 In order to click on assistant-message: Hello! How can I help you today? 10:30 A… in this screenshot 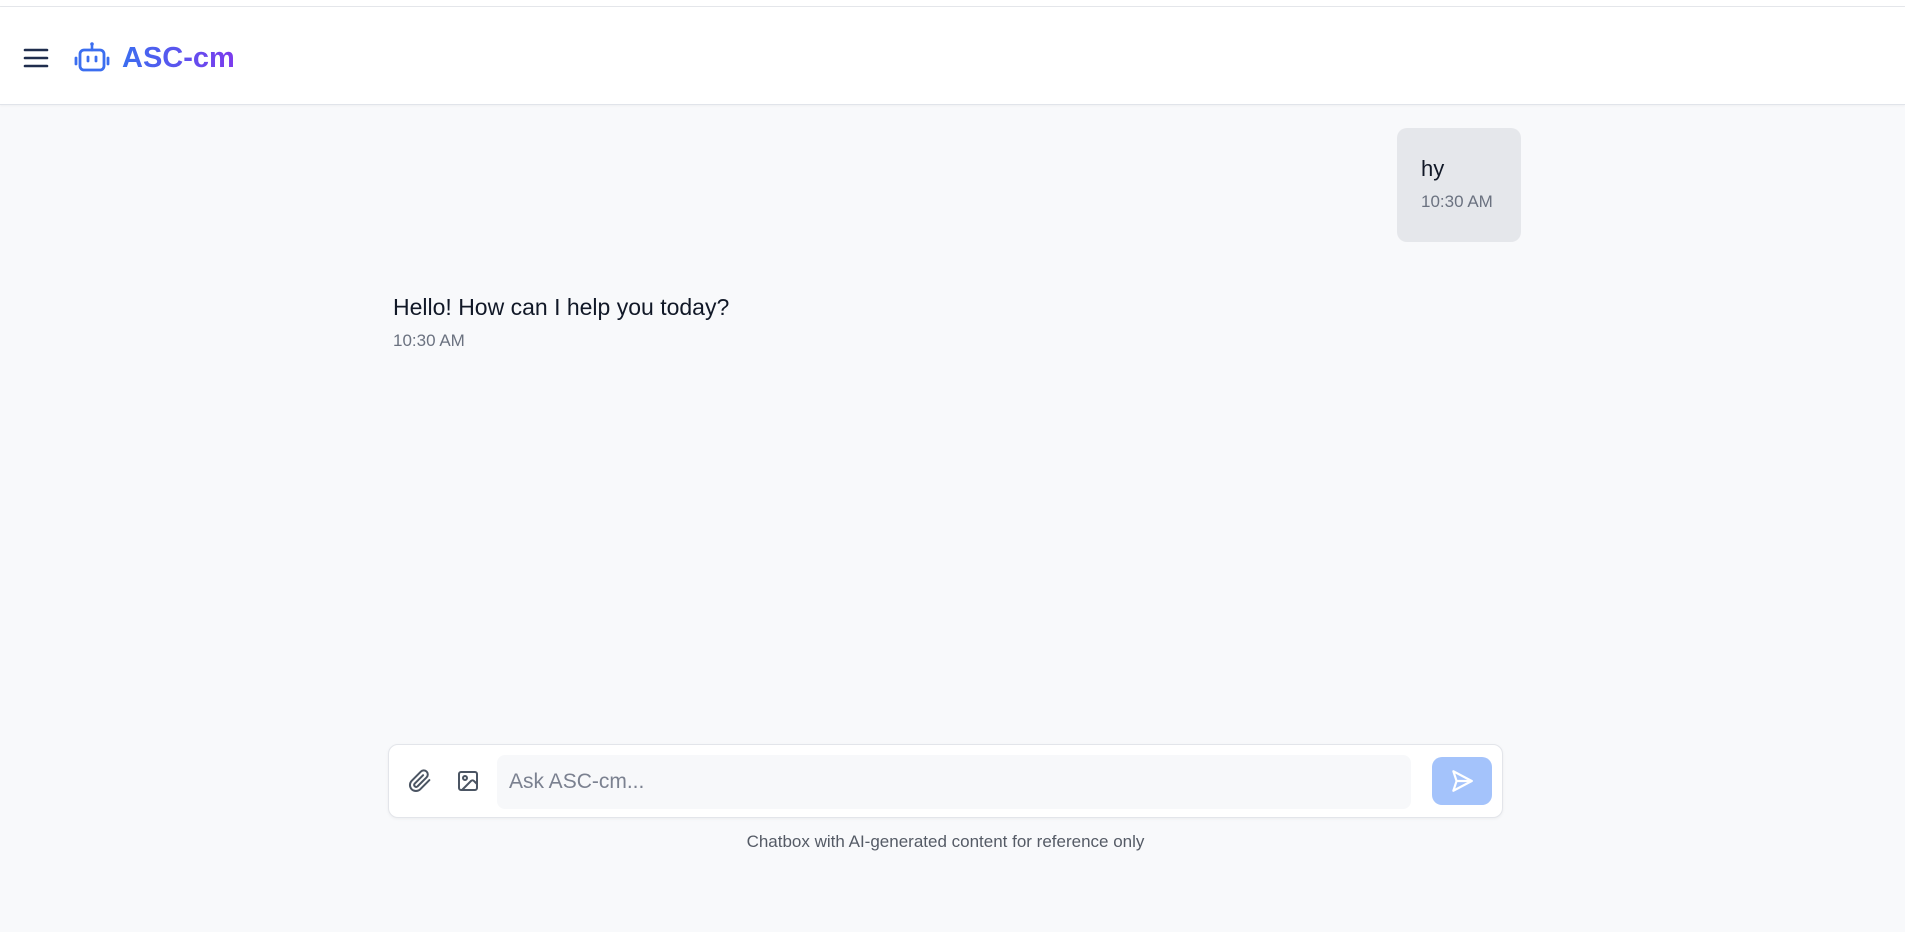, I will do `click(743, 322)`.